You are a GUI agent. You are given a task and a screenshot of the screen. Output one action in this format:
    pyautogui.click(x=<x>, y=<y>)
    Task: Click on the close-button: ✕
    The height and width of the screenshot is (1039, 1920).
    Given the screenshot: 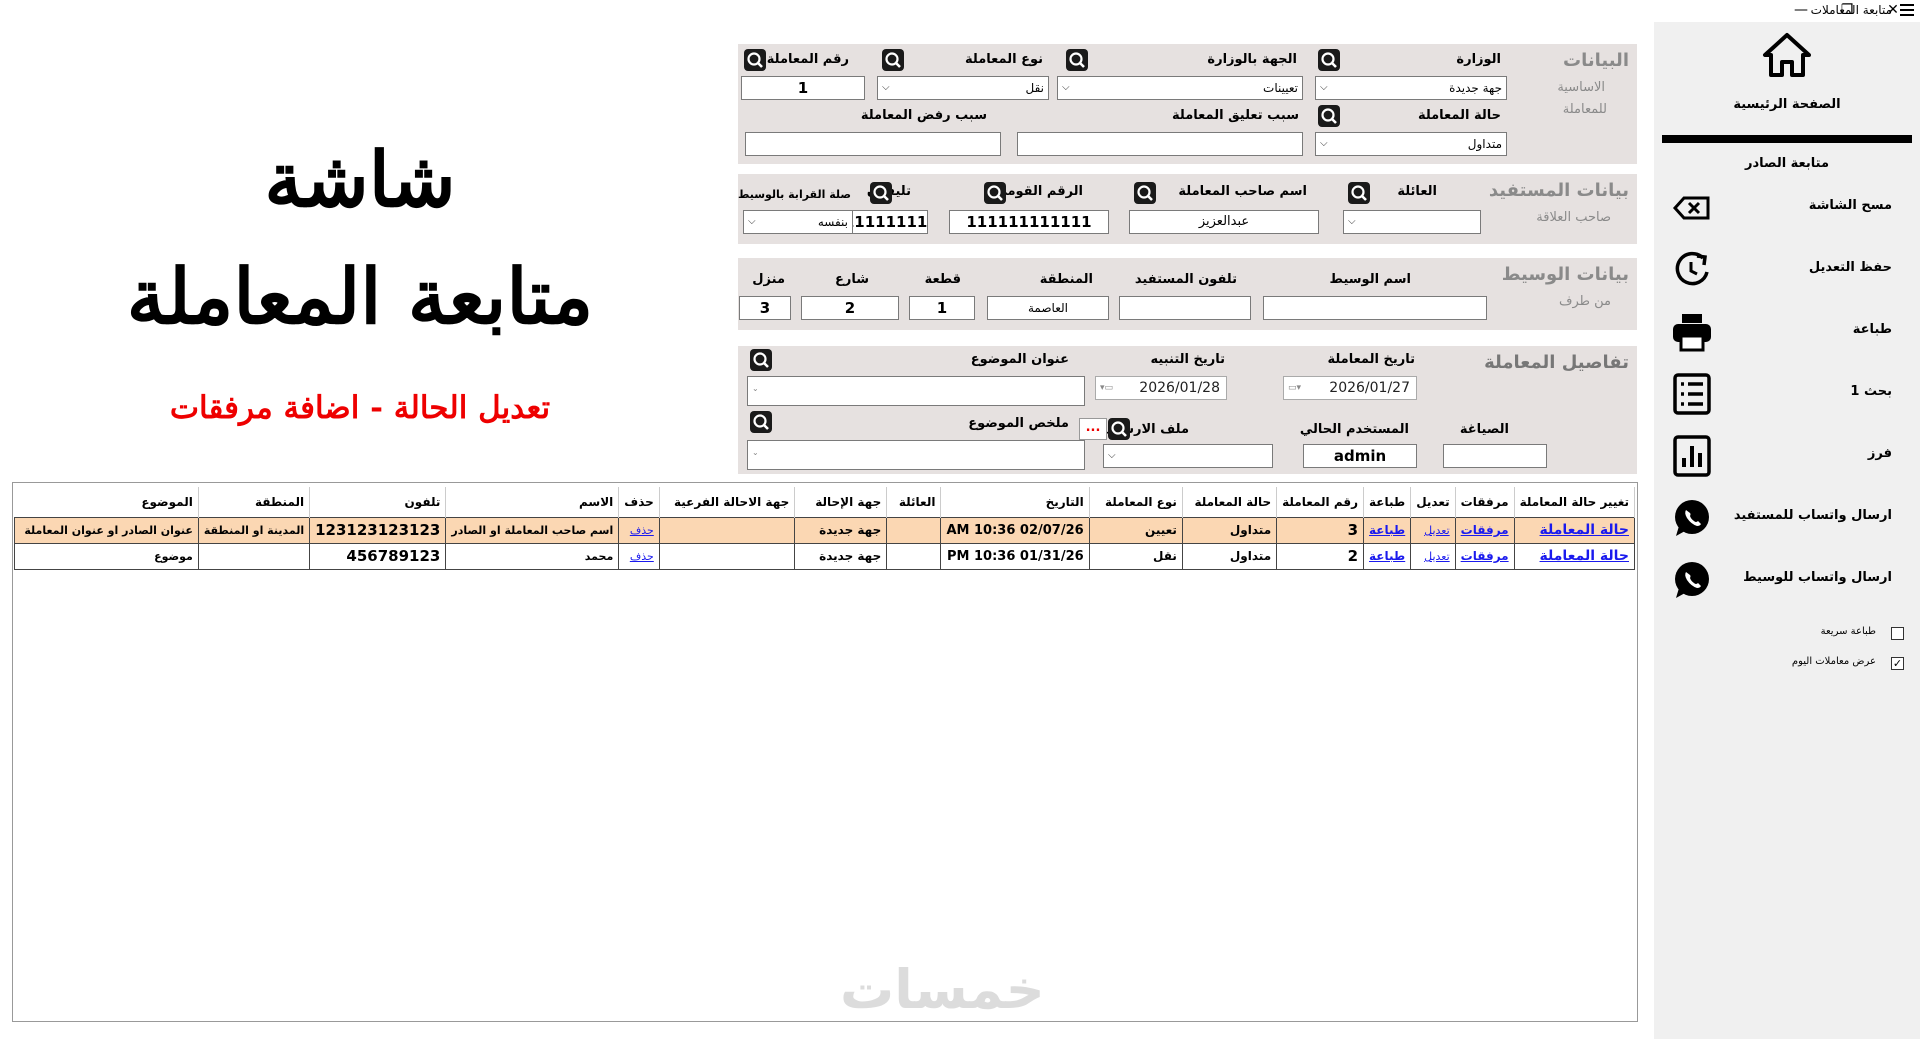 What is the action you would take?
    pyautogui.click(x=1893, y=11)
    